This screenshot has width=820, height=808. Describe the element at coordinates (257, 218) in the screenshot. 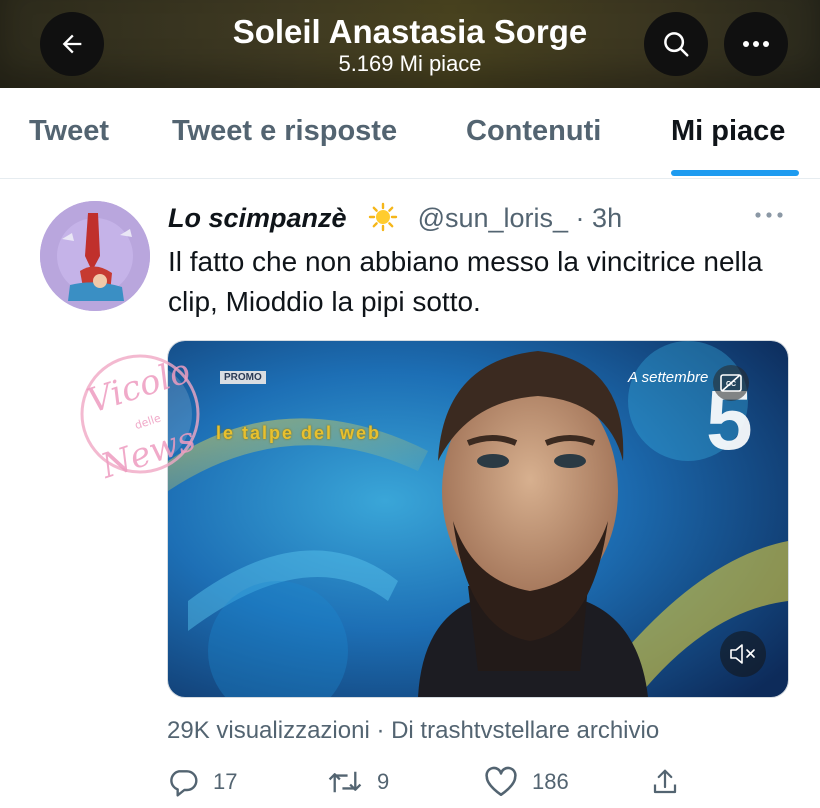

I see `author-name: Lo scimpanzè` at that location.